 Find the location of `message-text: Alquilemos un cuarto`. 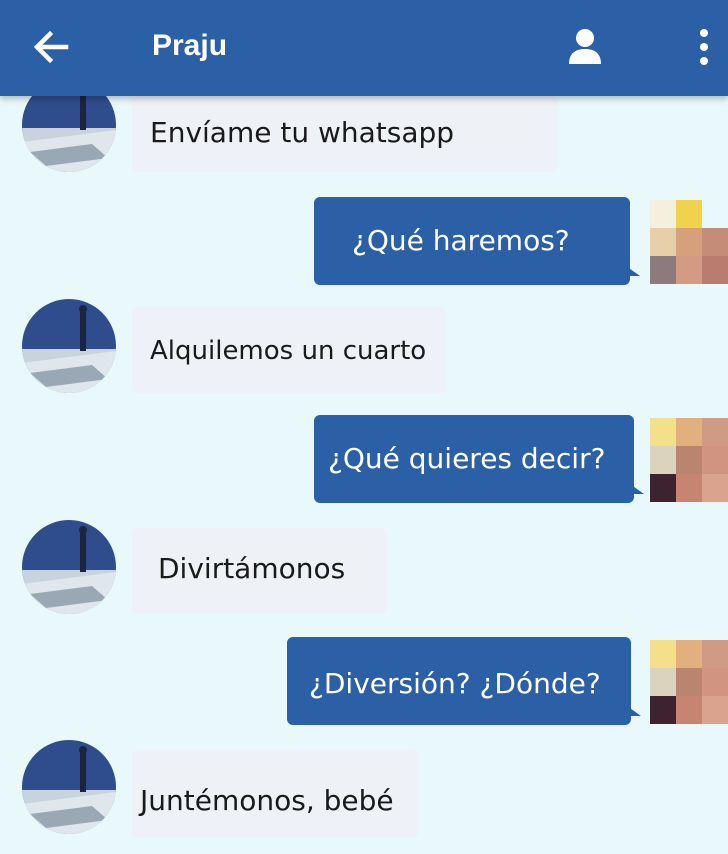

message-text: Alquilemos un cuarto is located at coordinates (288, 351).